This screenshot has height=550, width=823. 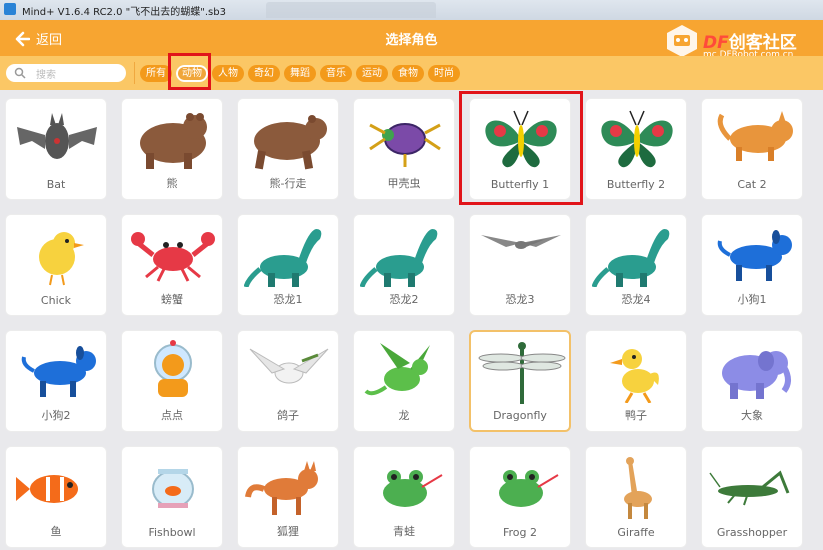 What do you see at coordinates (57, 136) in the screenshot?
I see `bat-icon` at bounding box center [57, 136].